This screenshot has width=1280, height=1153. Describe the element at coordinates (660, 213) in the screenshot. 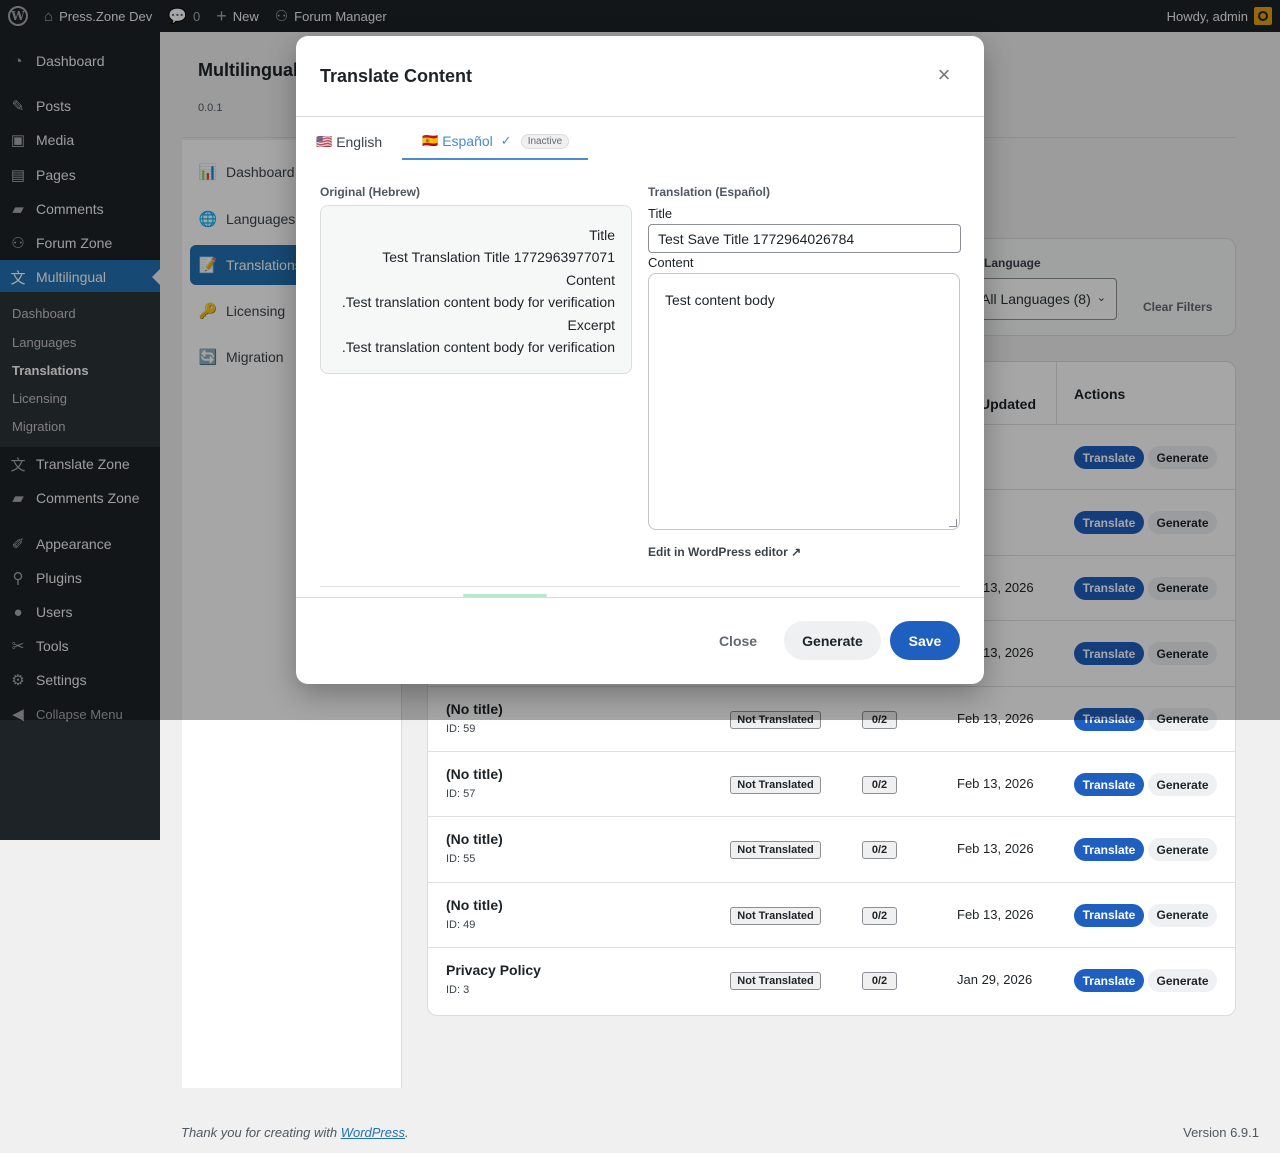

I see `title-field-label: Title` at that location.